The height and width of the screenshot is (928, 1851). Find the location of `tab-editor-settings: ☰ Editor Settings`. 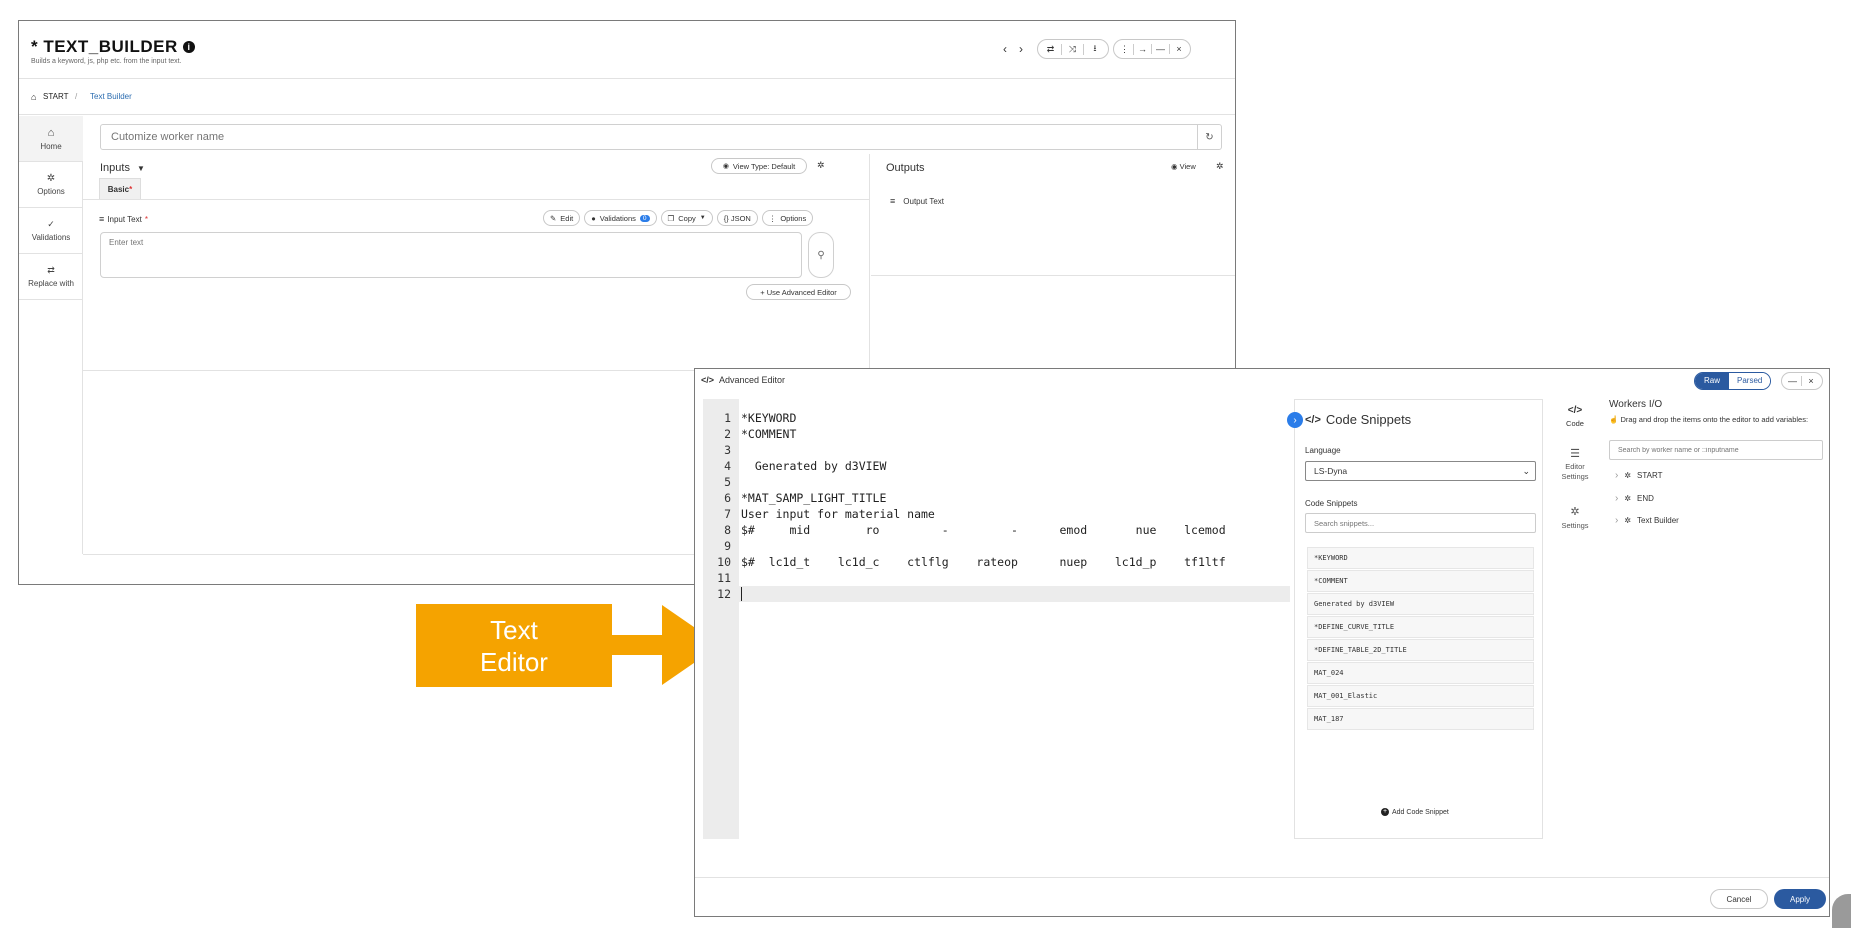

tab-editor-settings: ☰ Editor Settings is located at coordinates (1575, 464).